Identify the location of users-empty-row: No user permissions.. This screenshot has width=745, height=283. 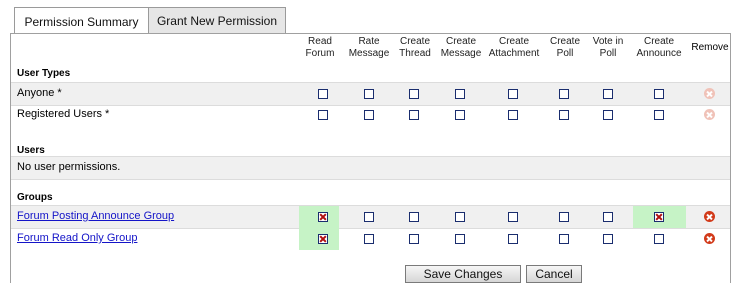
(370, 168).